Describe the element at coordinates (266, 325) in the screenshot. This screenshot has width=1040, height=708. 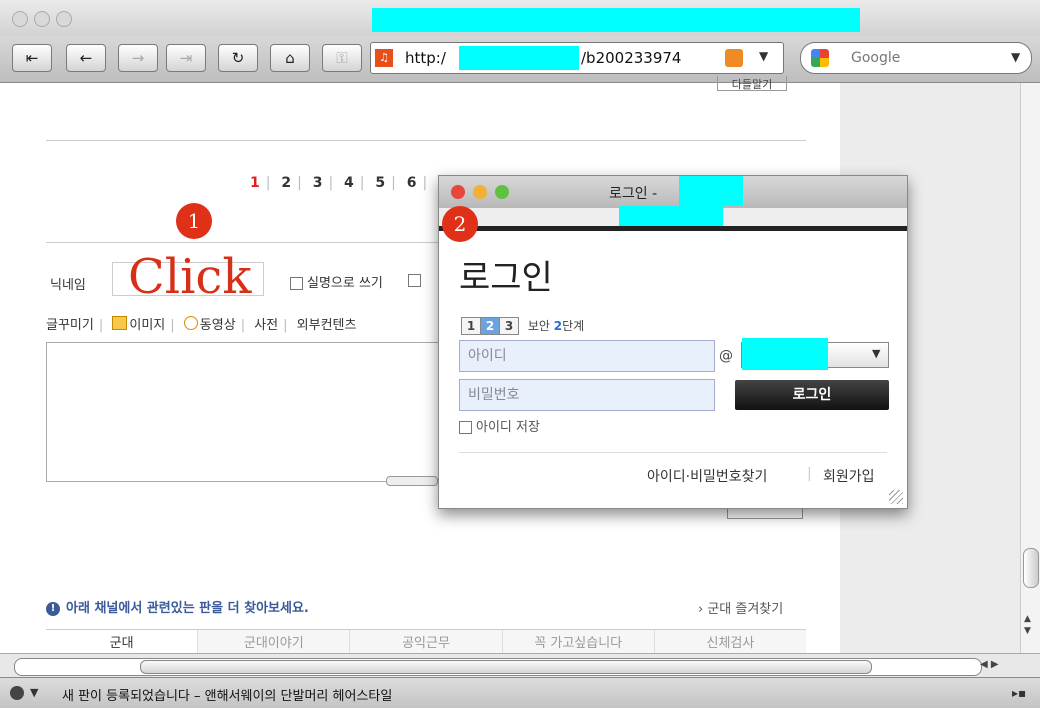
I see `dictionary-tool: 사전` at that location.